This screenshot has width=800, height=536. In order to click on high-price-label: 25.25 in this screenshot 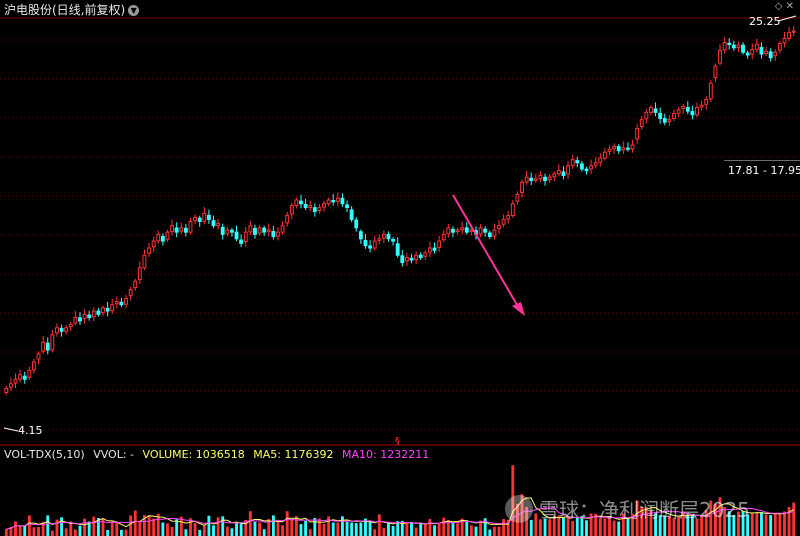, I will do `click(765, 21)`.